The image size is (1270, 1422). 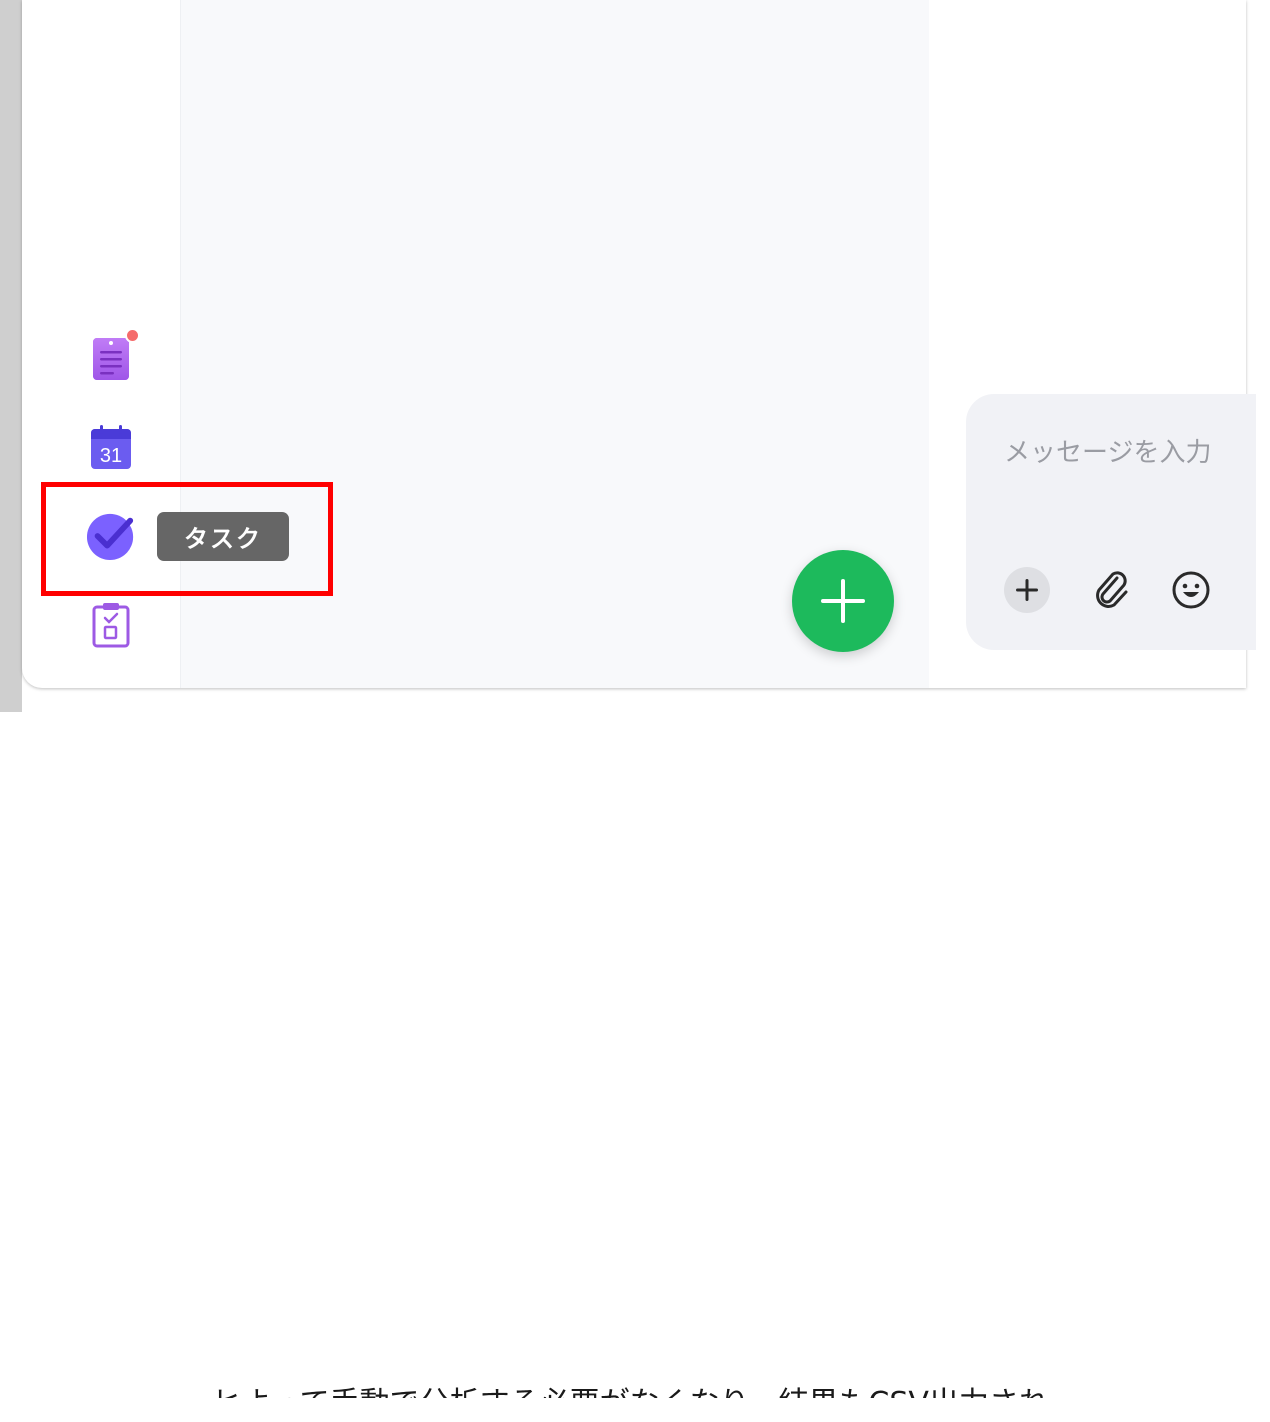 I want to click on notification-badge, so click(x=132, y=335).